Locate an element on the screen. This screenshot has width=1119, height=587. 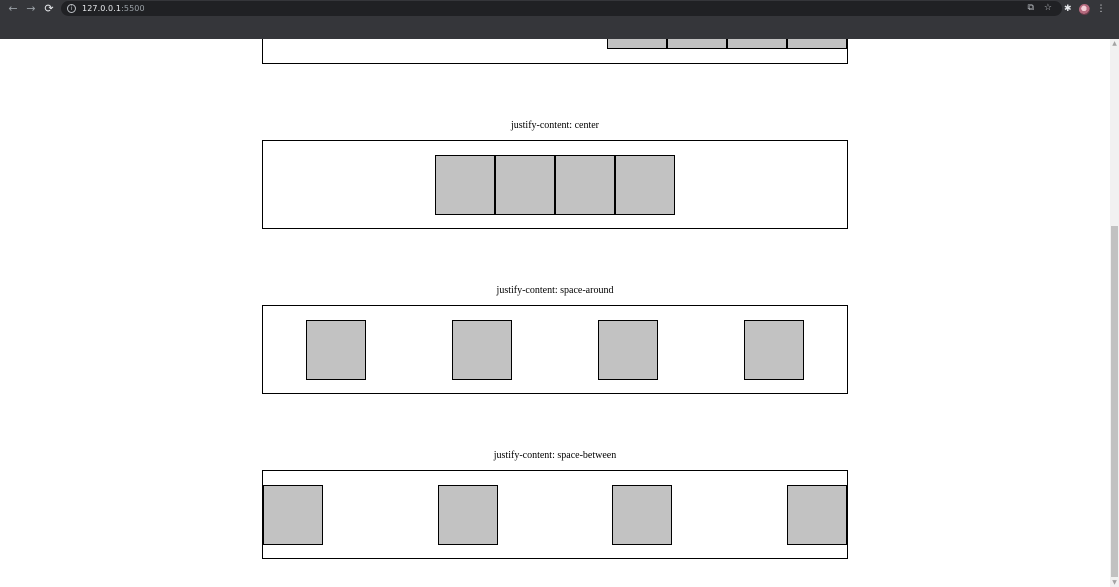
section-title-space-between: justify-content: space-between is located at coordinates (555, 455).